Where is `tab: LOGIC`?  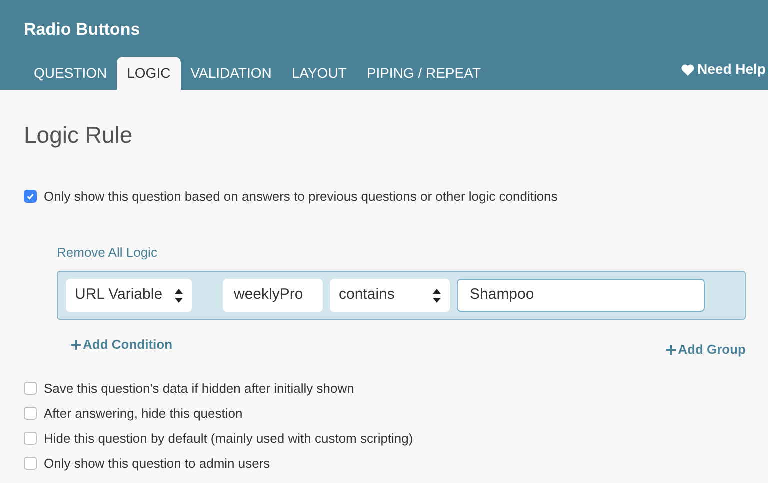 tab: LOGIC is located at coordinates (149, 73).